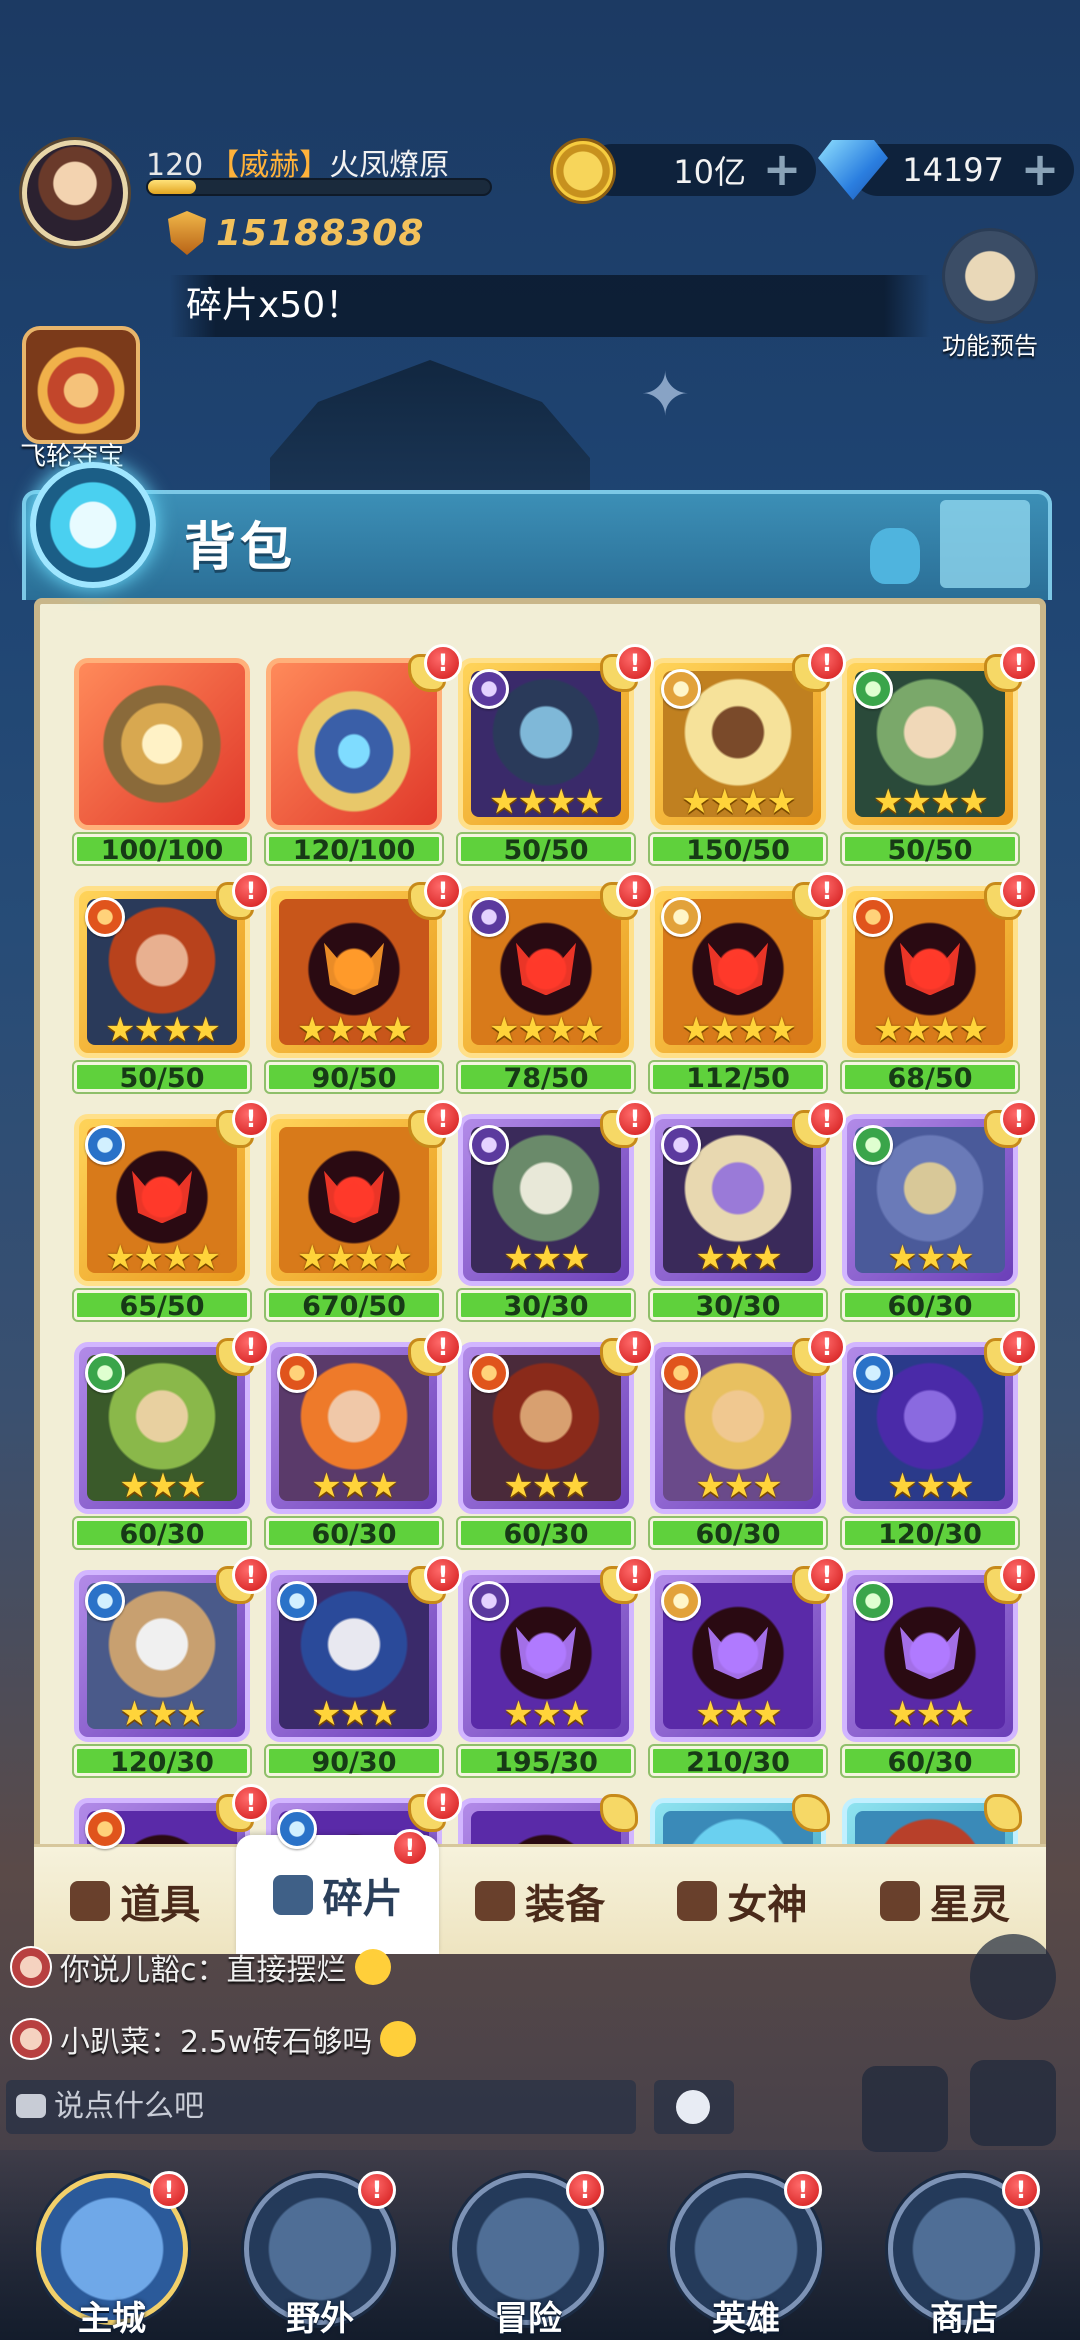 The height and width of the screenshot is (2340, 1080). What do you see at coordinates (364, 985) in the screenshot?
I see `bag-item: ★★★★! 90/50` at bounding box center [364, 985].